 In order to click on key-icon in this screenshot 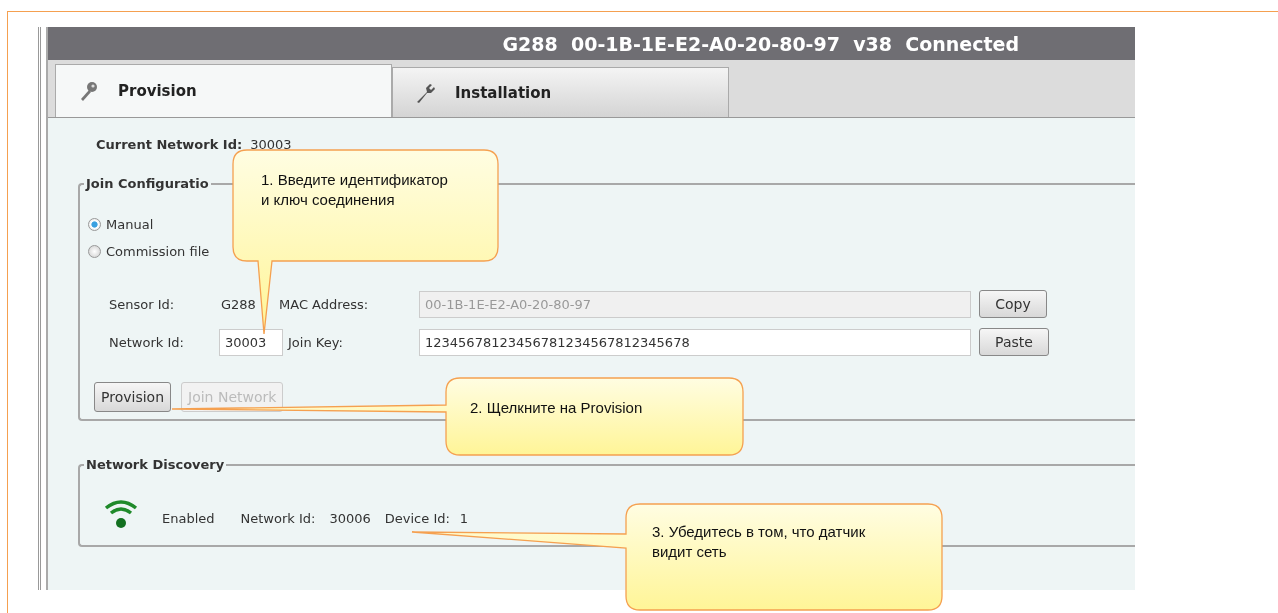, I will do `click(89, 91)`.